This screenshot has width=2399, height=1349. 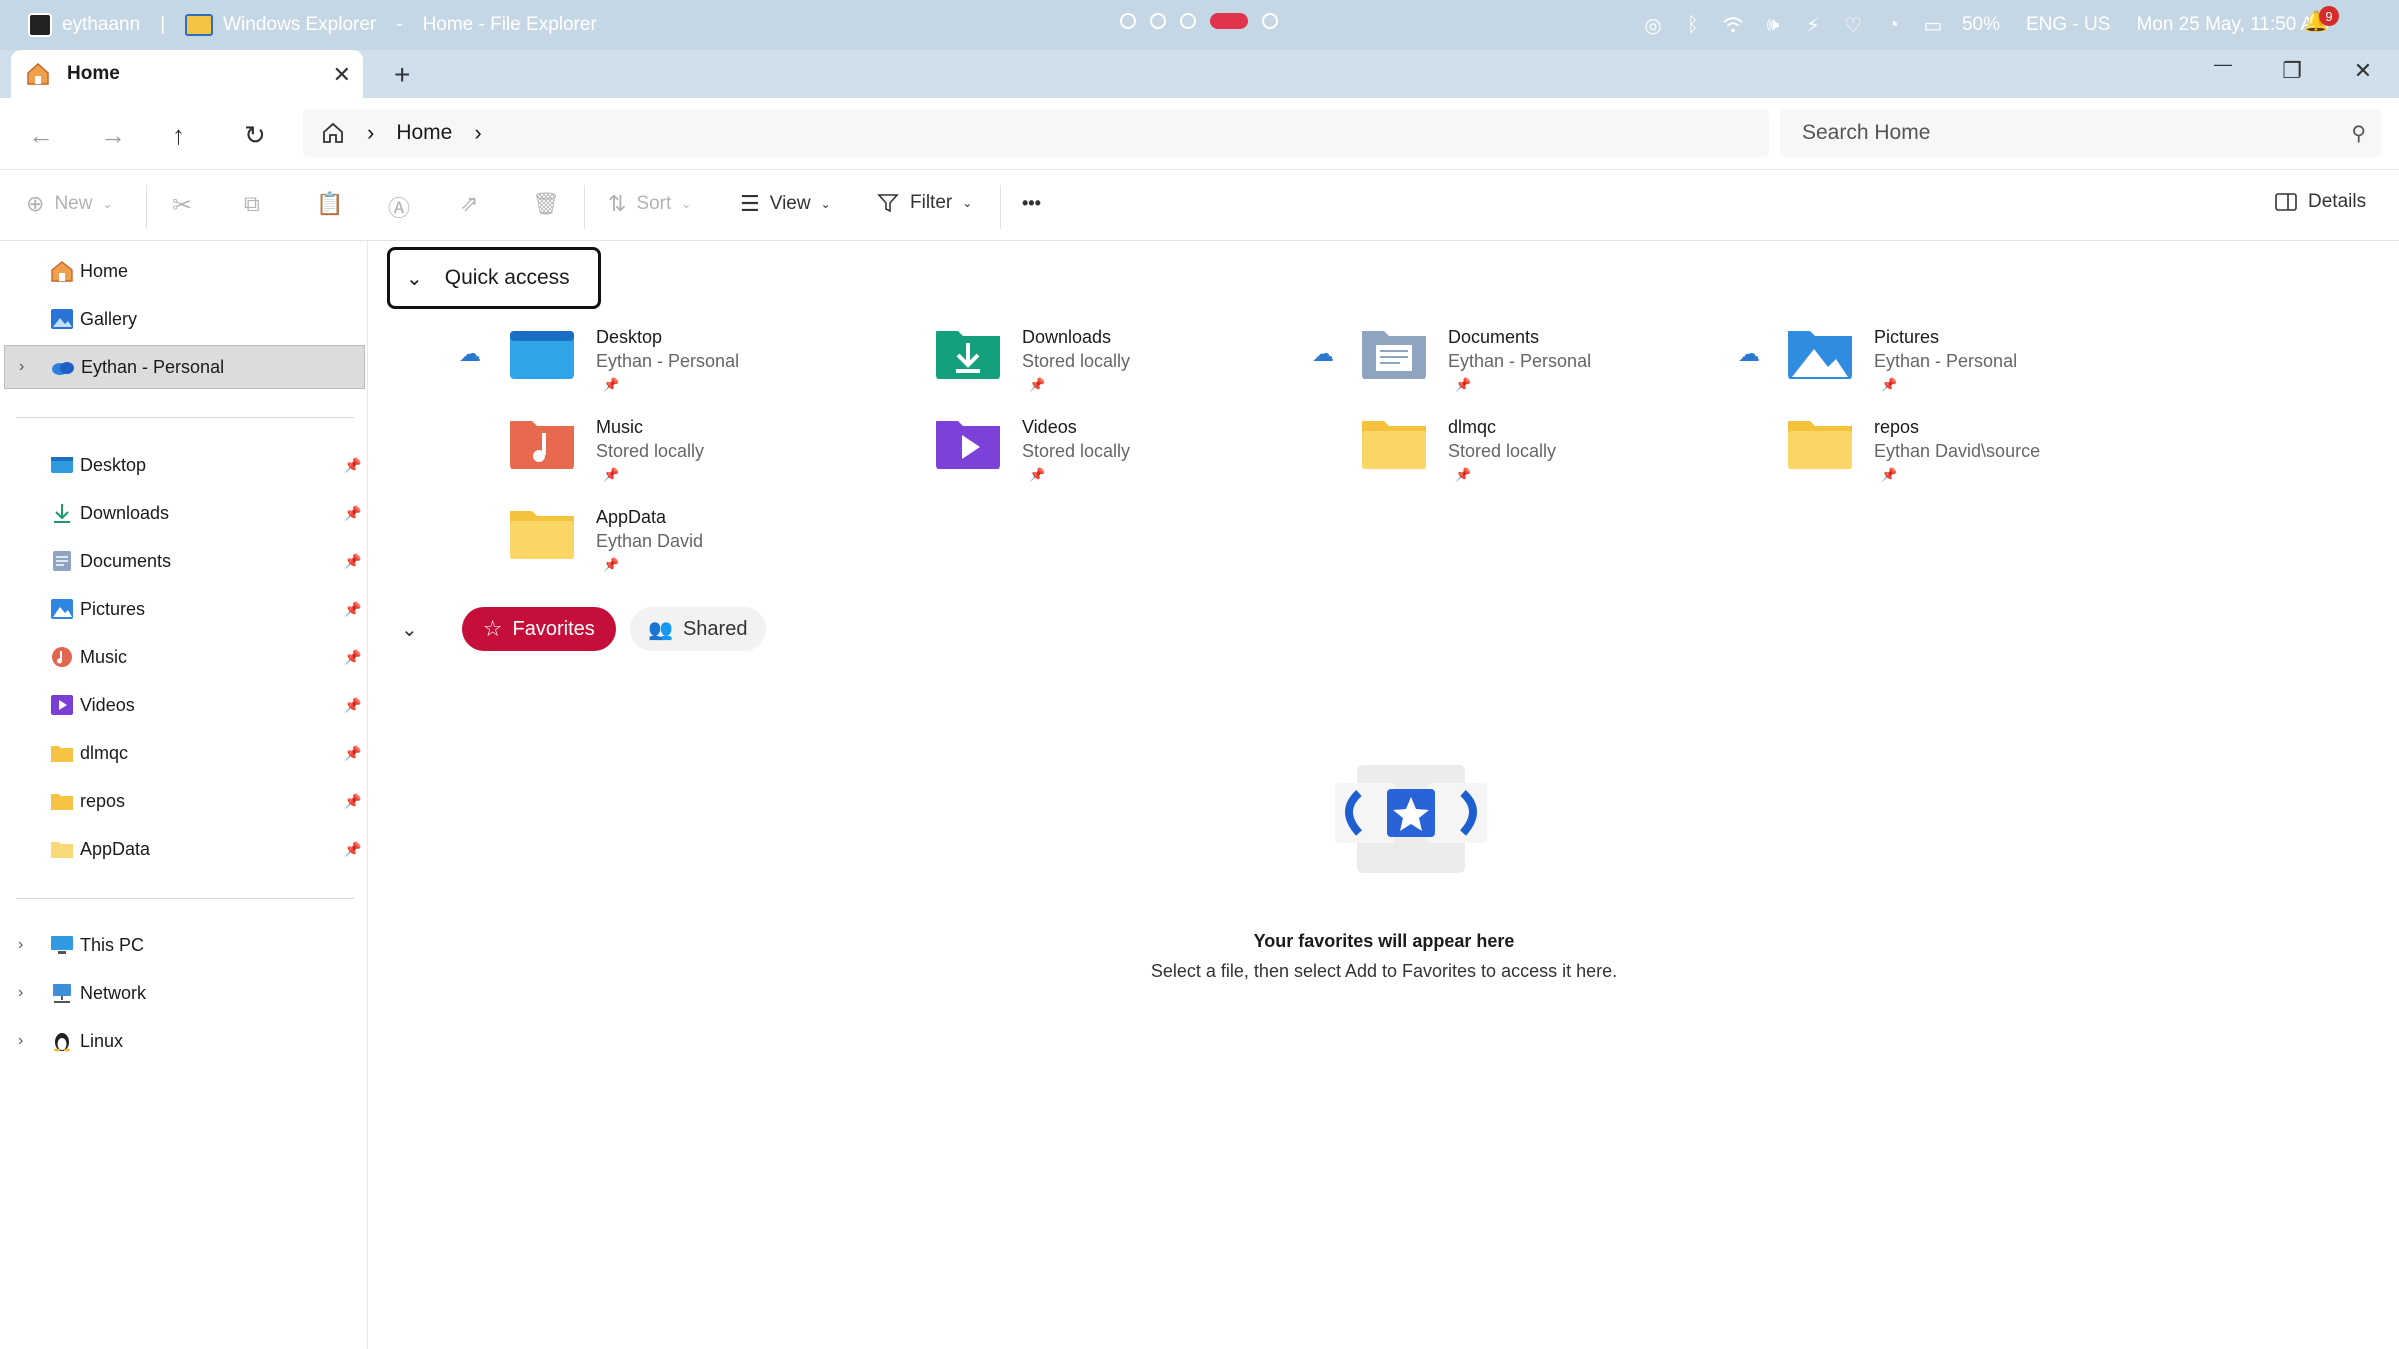 I want to click on view-button: ☰ View ⌄, so click(x=785, y=204).